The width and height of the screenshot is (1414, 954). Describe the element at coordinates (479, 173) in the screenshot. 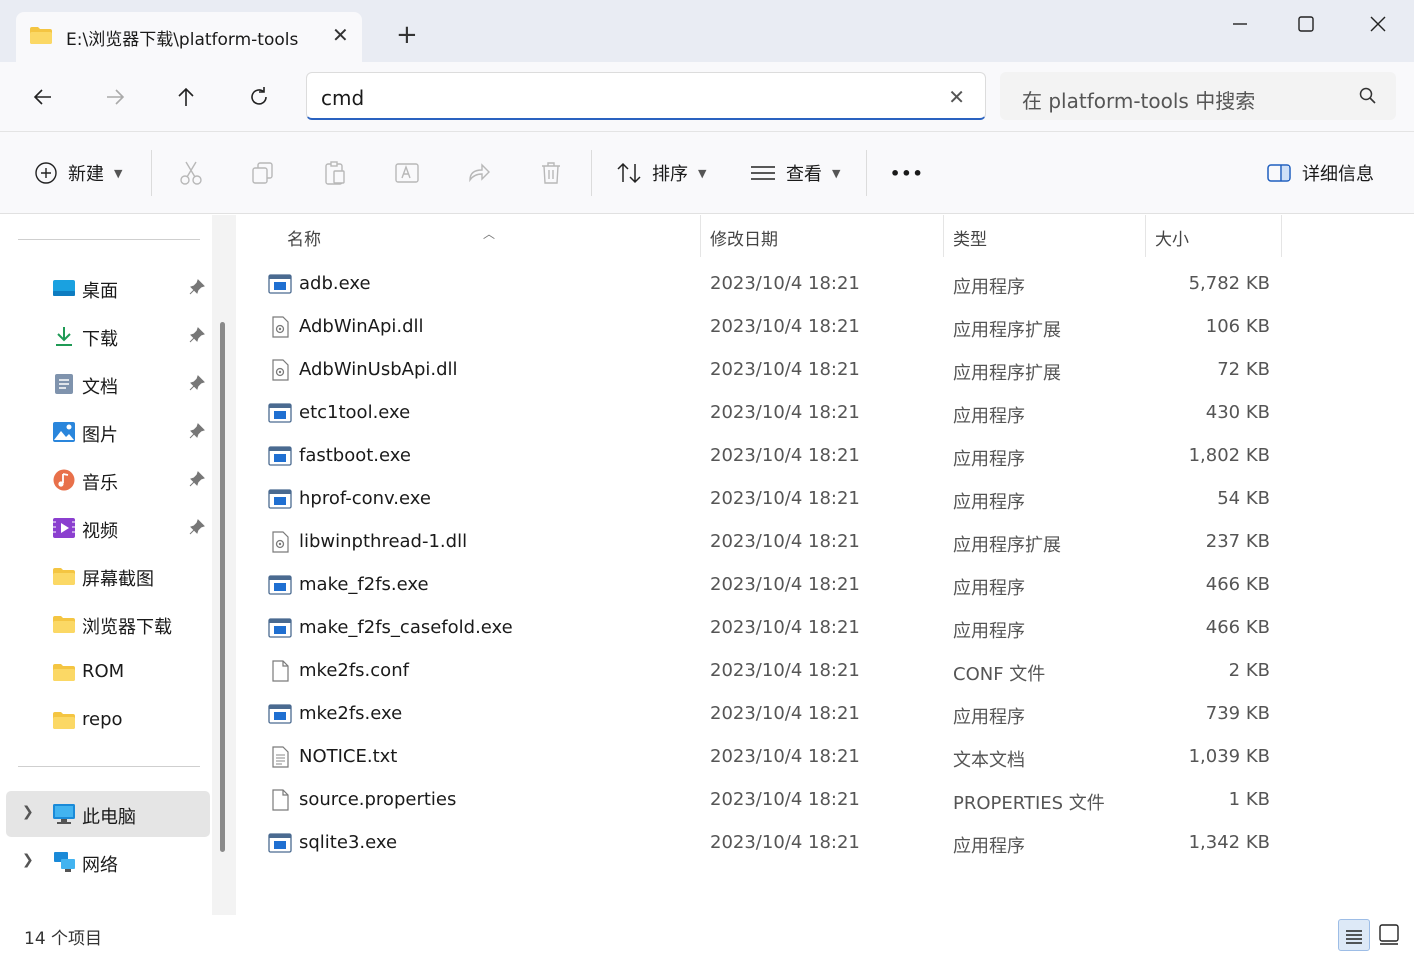

I see `share-icon` at that location.